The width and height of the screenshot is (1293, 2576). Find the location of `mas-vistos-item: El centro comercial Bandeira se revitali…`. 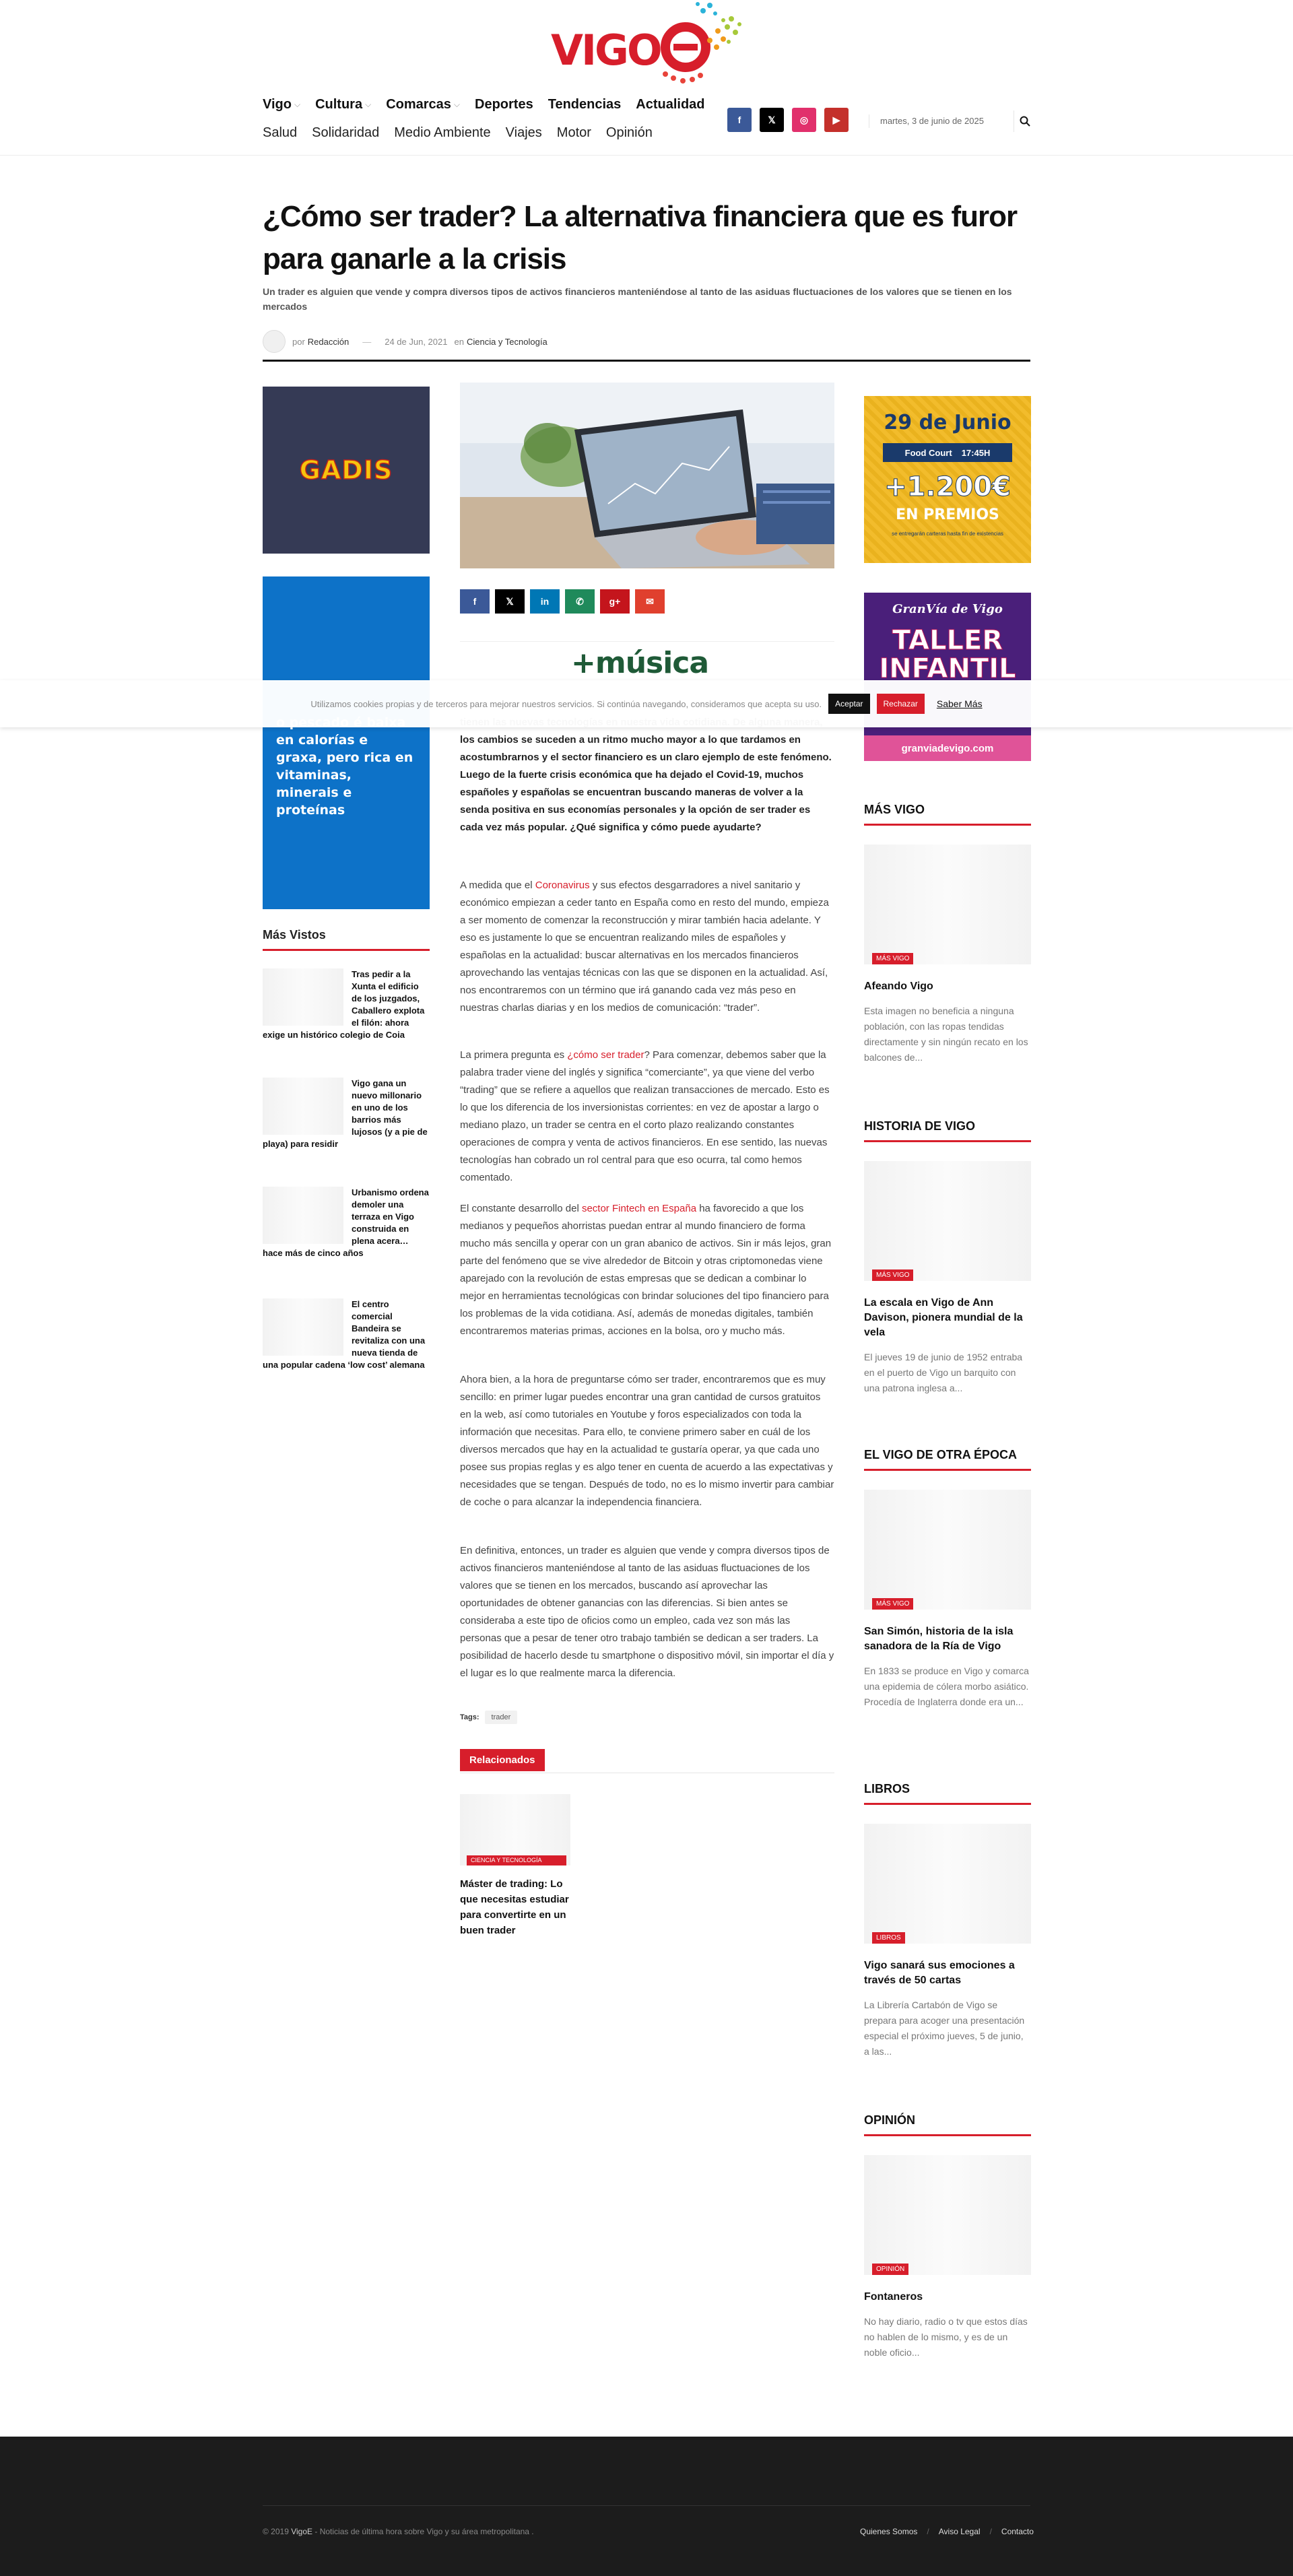

mas-vistos-item: El centro comercial Bandeira se revitali… is located at coordinates (346, 1334).